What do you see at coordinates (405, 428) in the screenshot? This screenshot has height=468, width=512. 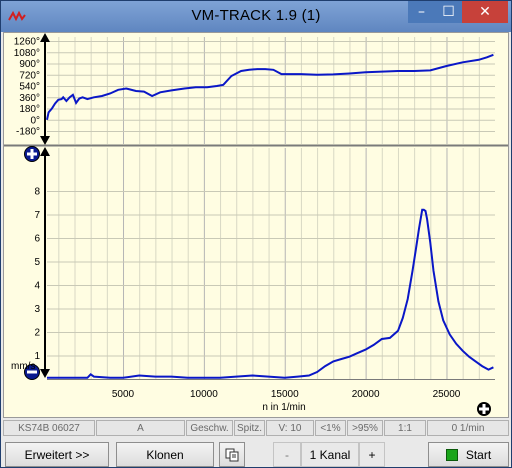 I see `ratio-cell: 1:1` at bounding box center [405, 428].